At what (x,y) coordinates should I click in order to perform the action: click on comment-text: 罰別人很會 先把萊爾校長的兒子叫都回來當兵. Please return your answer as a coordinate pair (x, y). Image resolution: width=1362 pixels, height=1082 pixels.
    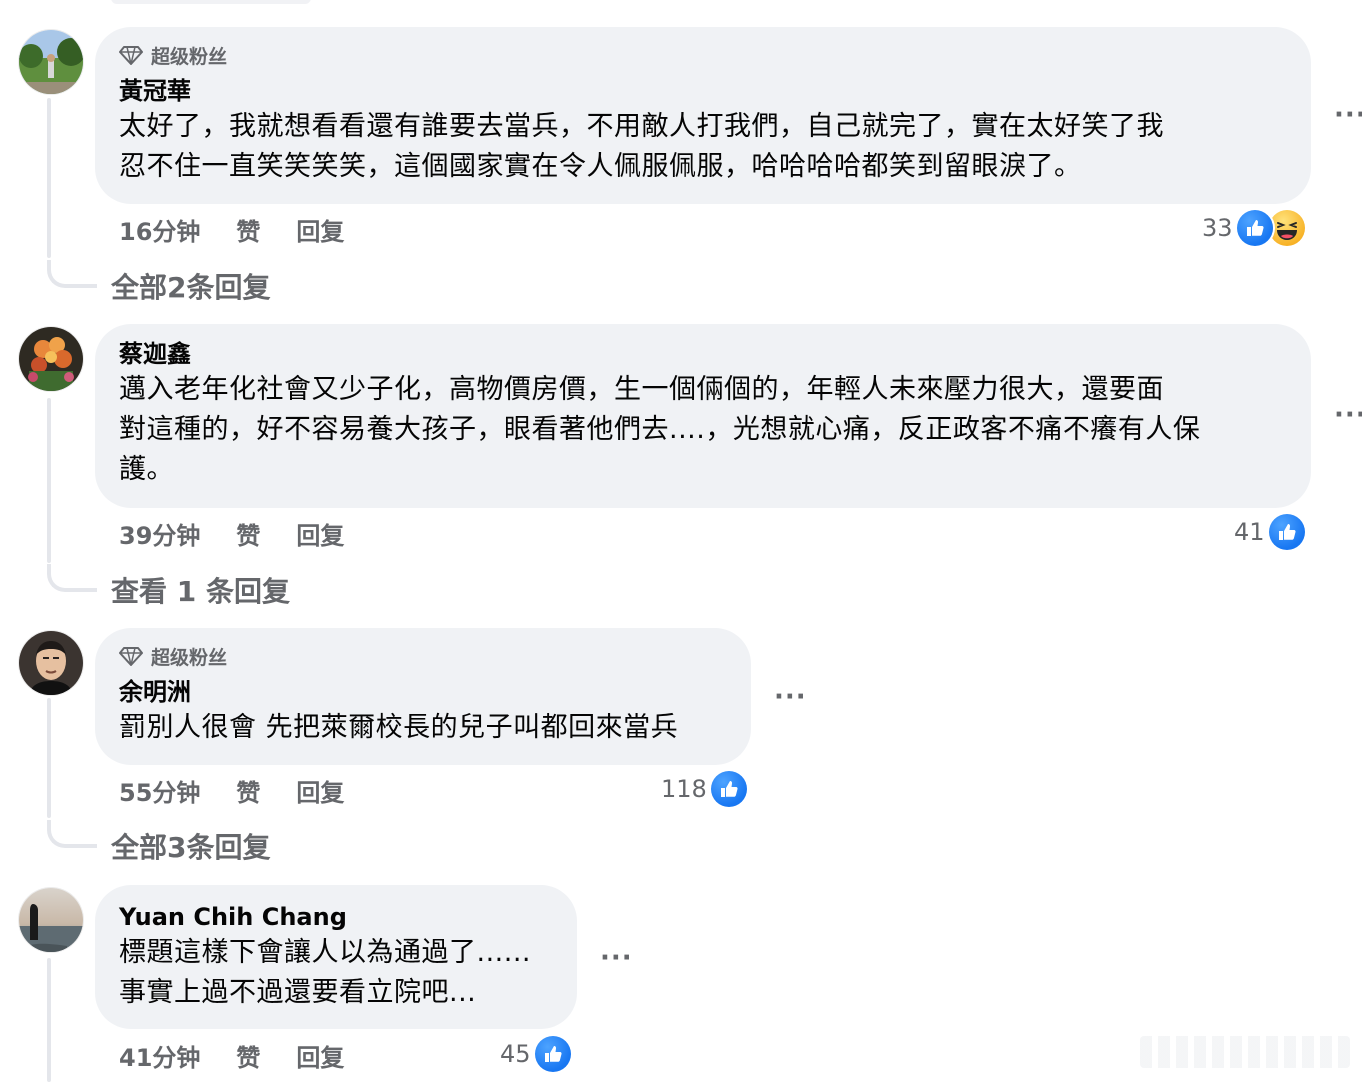
    Looking at the image, I should click on (399, 727).